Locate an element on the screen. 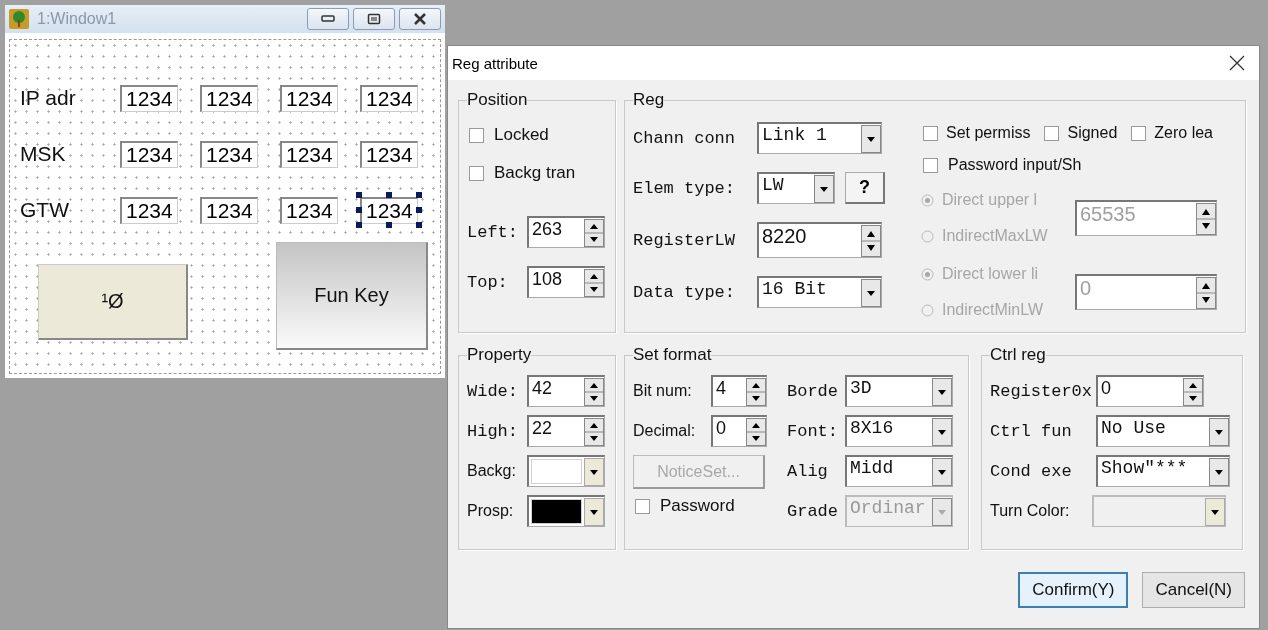 The width and height of the screenshot is (1268, 630). cancel-button: Cancel(N) is located at coordinates (1193, 590).